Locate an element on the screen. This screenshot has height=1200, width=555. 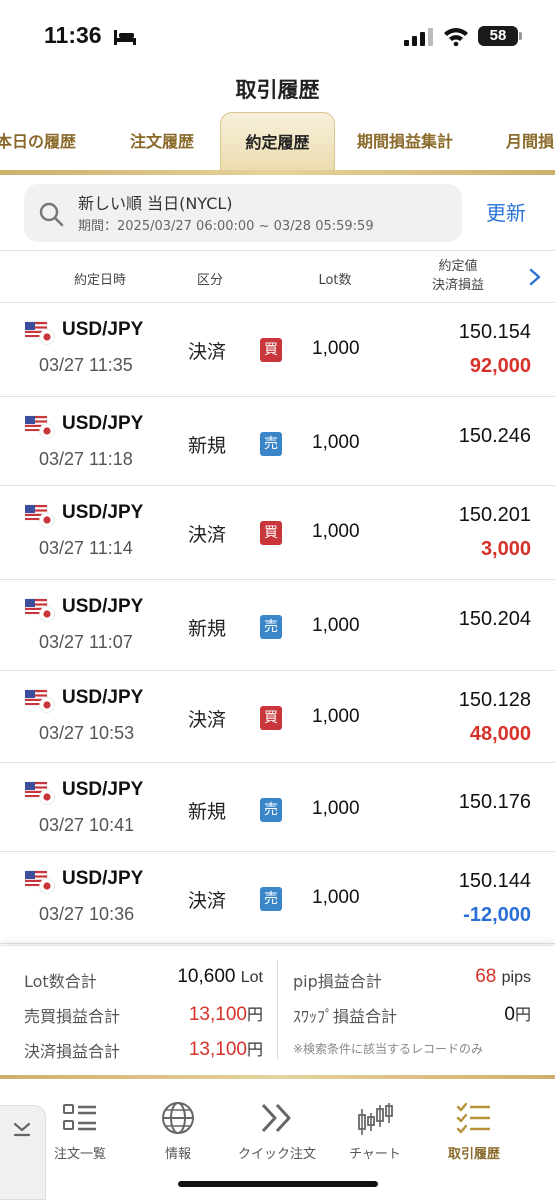
lot-total-unit: Lot is located at coordinates (251, 977).